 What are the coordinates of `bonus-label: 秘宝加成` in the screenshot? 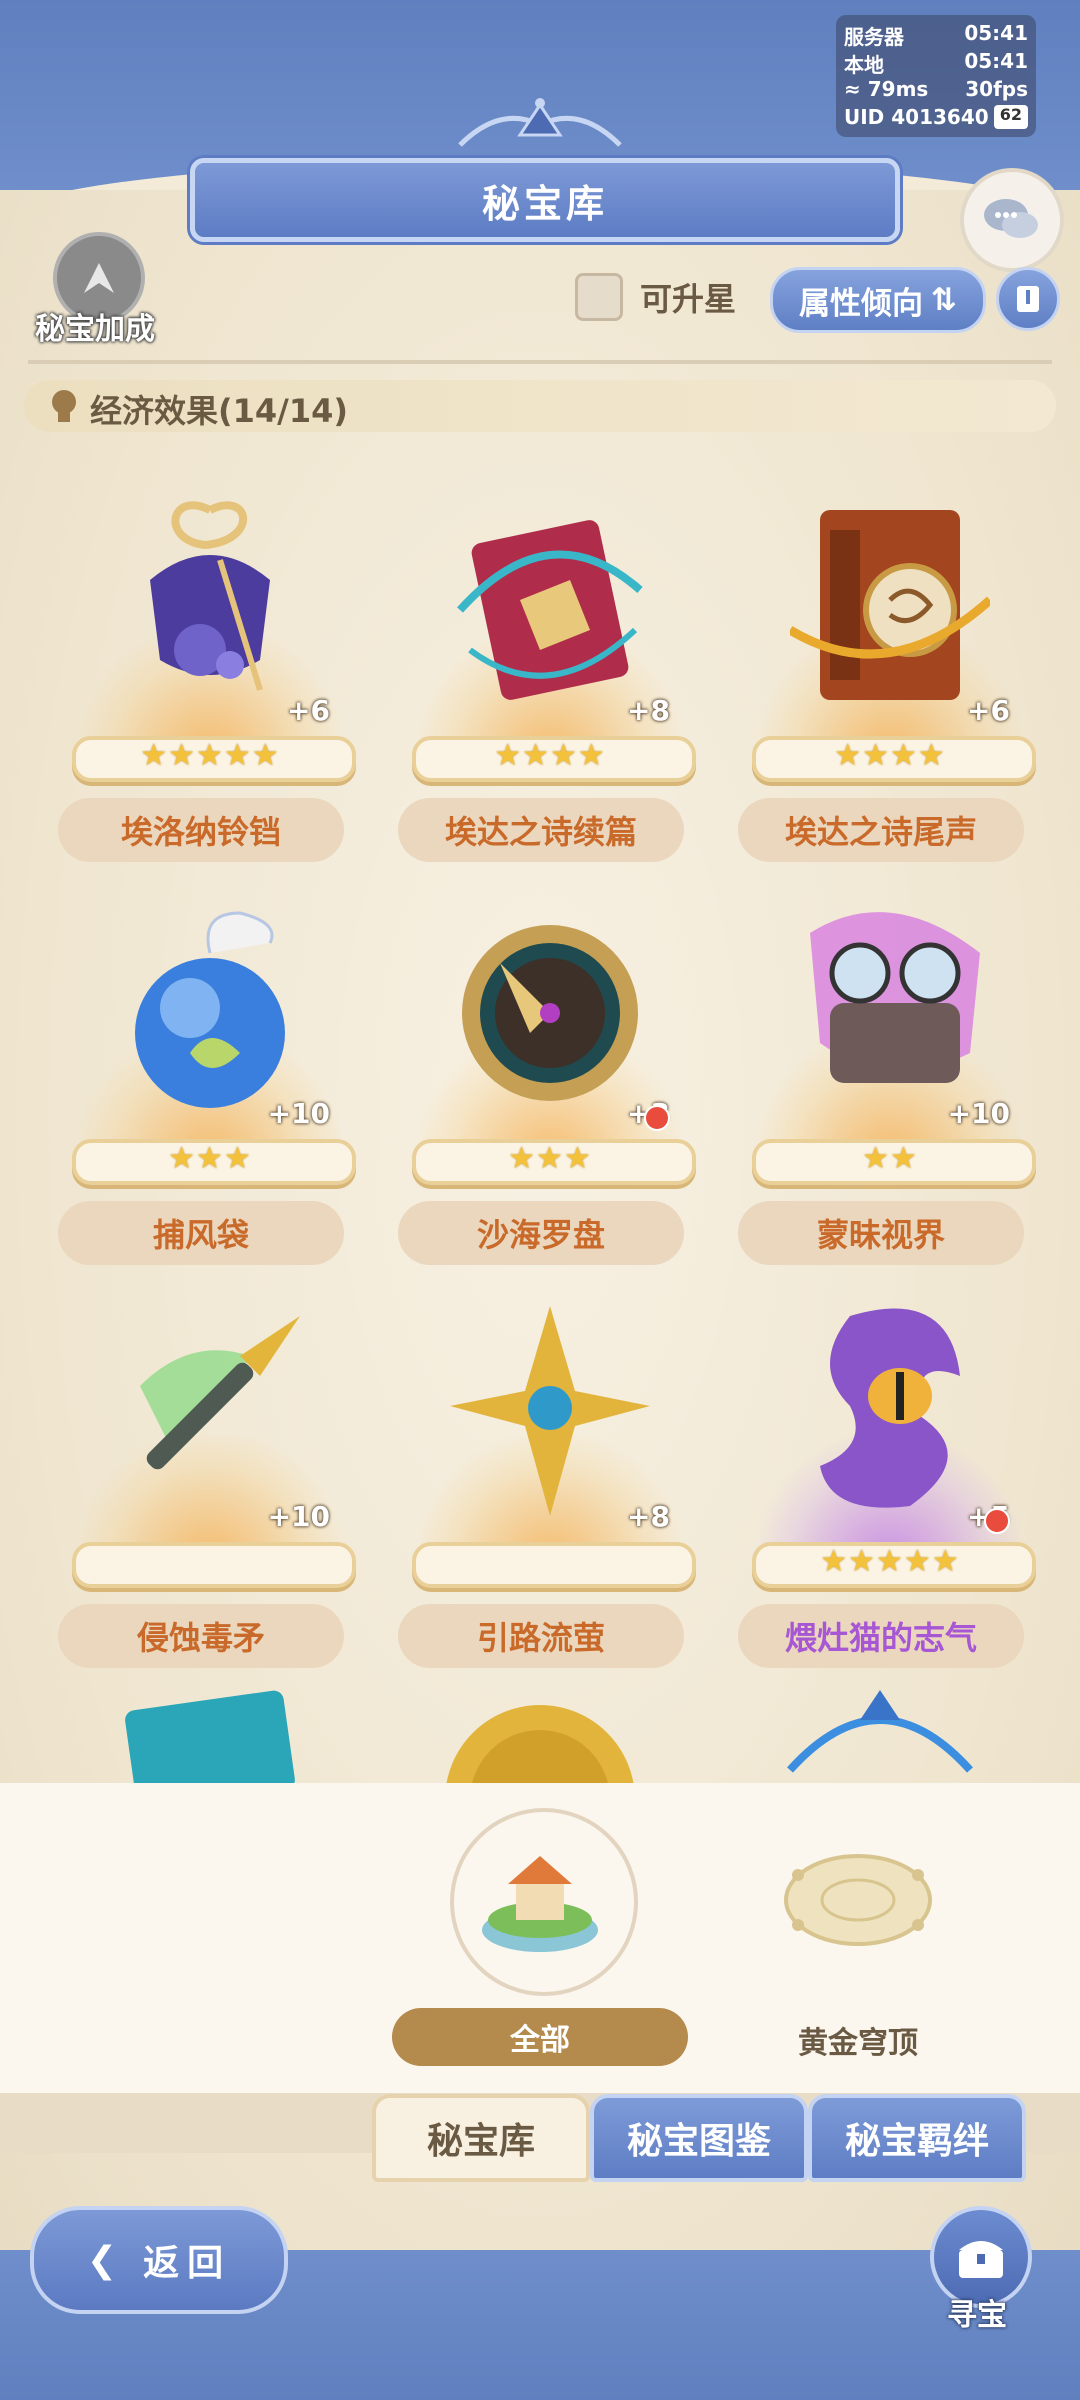 It's located at (95, 329).